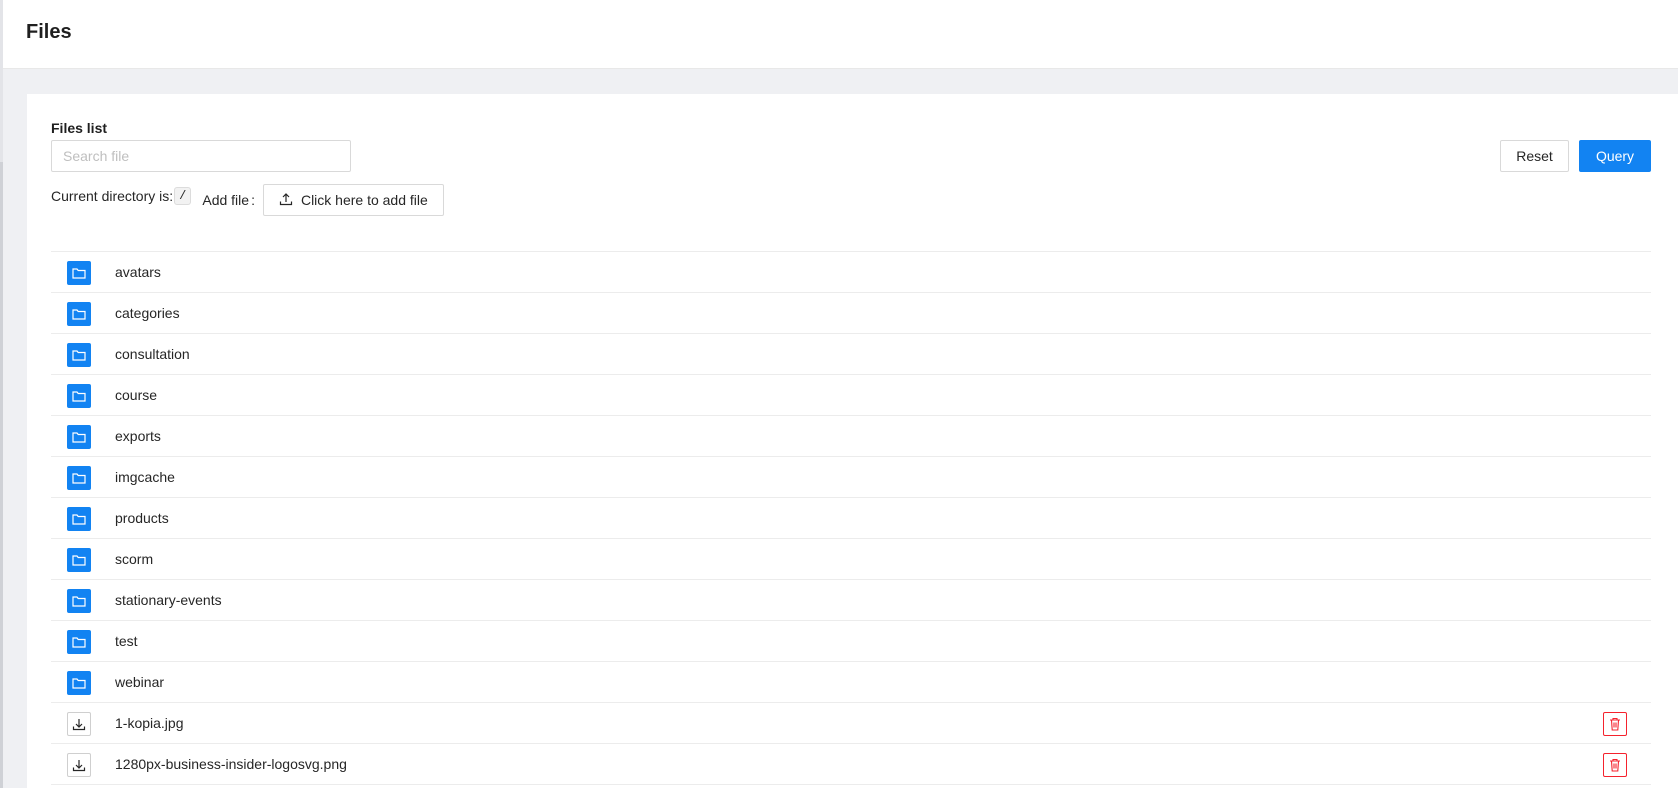 The image size is (1678, 788). I want to click on upload-button: Click here to add file, so click(353, 200).